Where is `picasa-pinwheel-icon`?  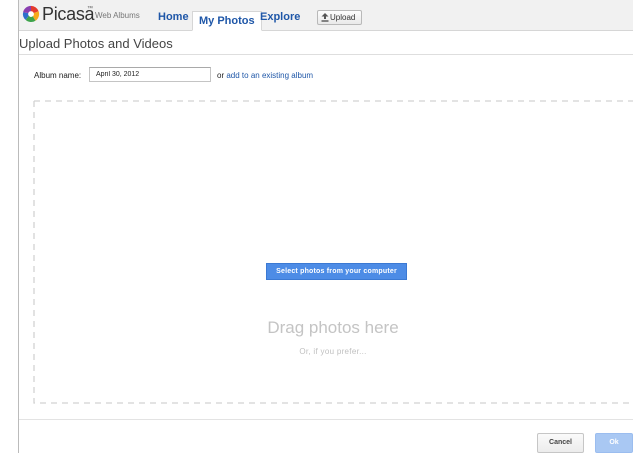 picasa-pinwheel-icon is located at coordinates (31, 14).